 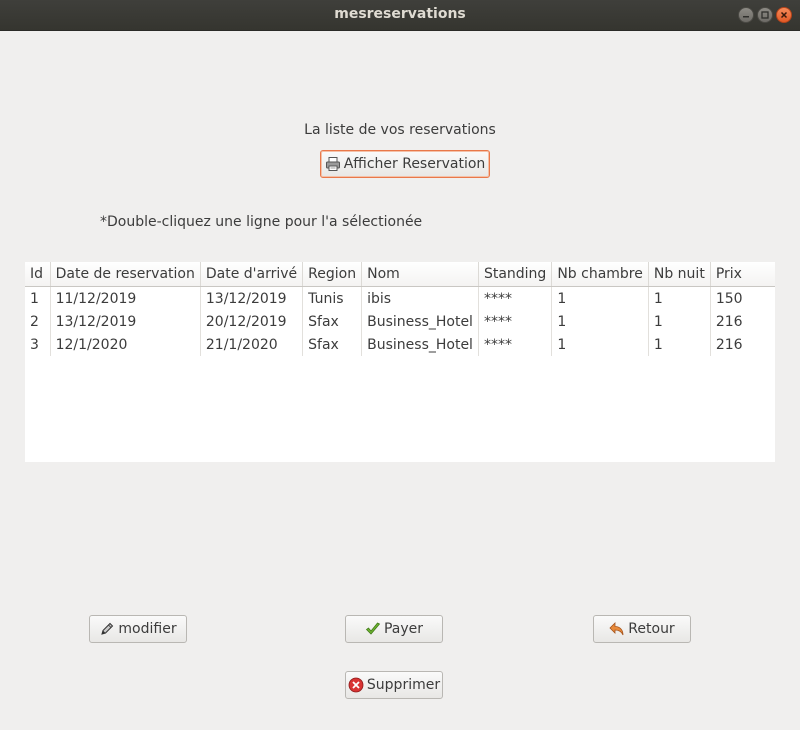 I want to click on column-header-rooms: Nb chambre, so click(x=600, y=274).